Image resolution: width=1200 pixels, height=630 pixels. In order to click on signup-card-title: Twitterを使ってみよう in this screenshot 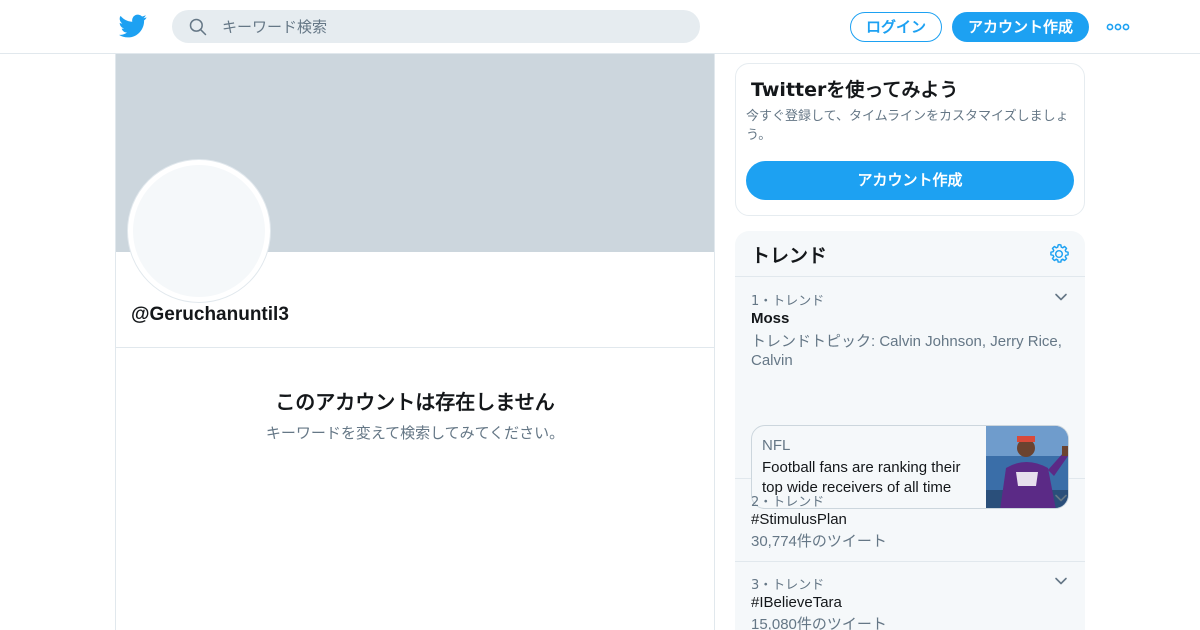, I will do `click(855, 90)`.